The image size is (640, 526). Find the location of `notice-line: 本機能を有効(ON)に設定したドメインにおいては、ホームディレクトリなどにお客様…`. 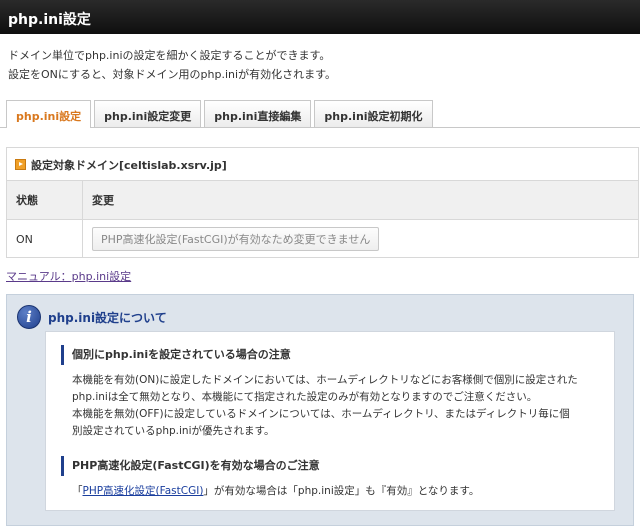

notice-line: 本機能を有効(ON)に設定したドメインにおいては、ホームディレクトリなどにお客様… is located at coordinates (325, 380).